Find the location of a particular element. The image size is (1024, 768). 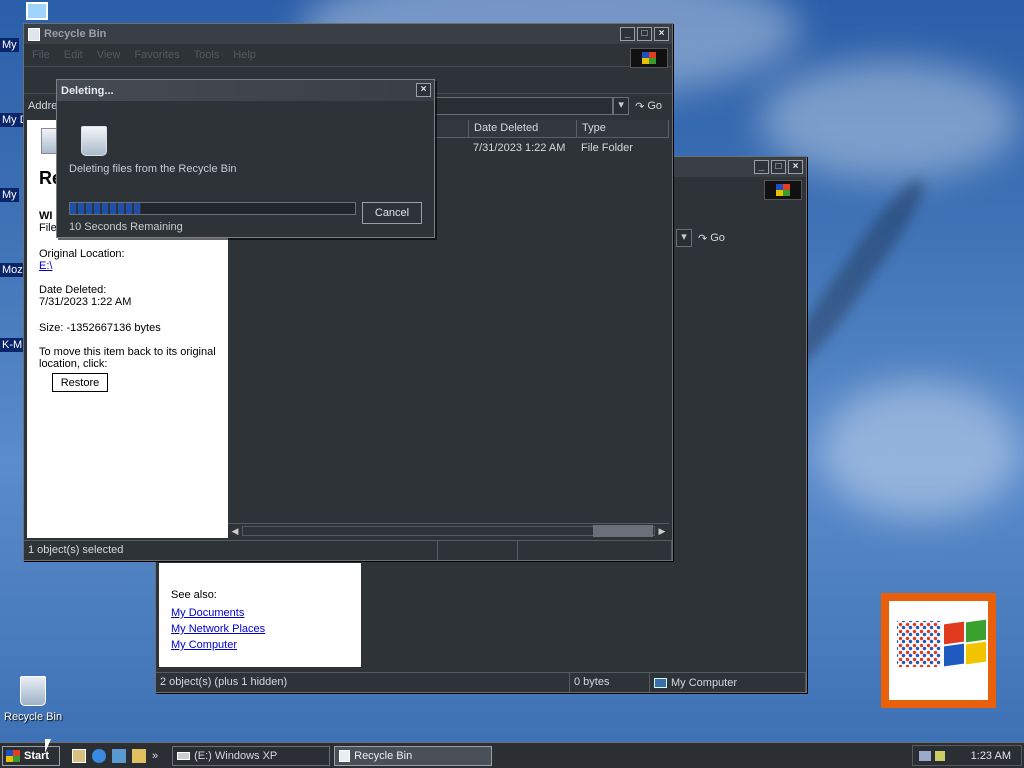

row-date-deleted: 7/31/2023 1:22 AM is located at coordinates (519, 148).